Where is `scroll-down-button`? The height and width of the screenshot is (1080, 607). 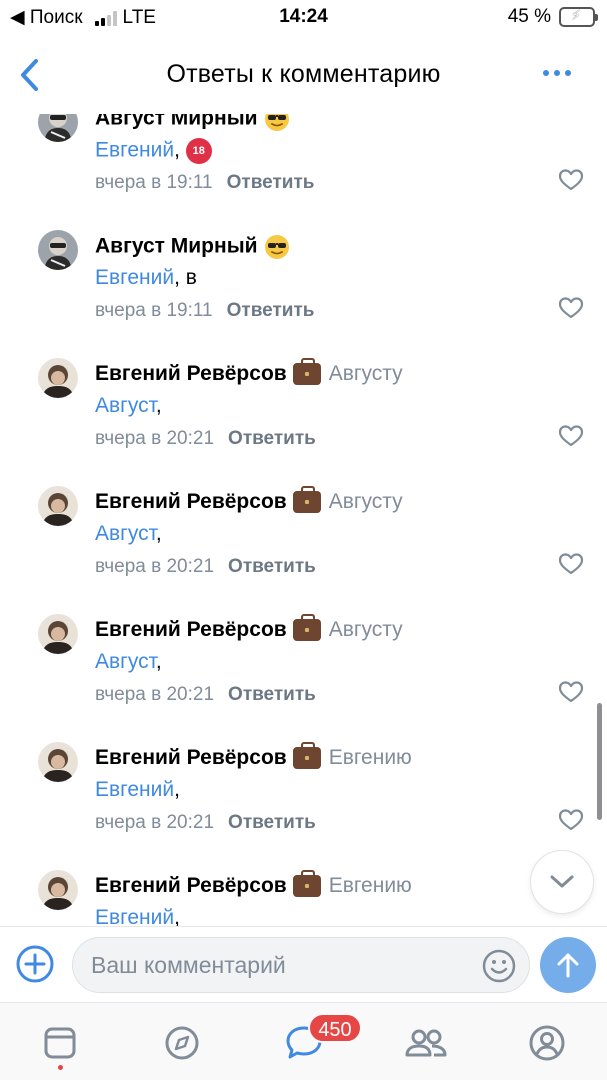 scroll-down-button is located at coordinates (562, 882).